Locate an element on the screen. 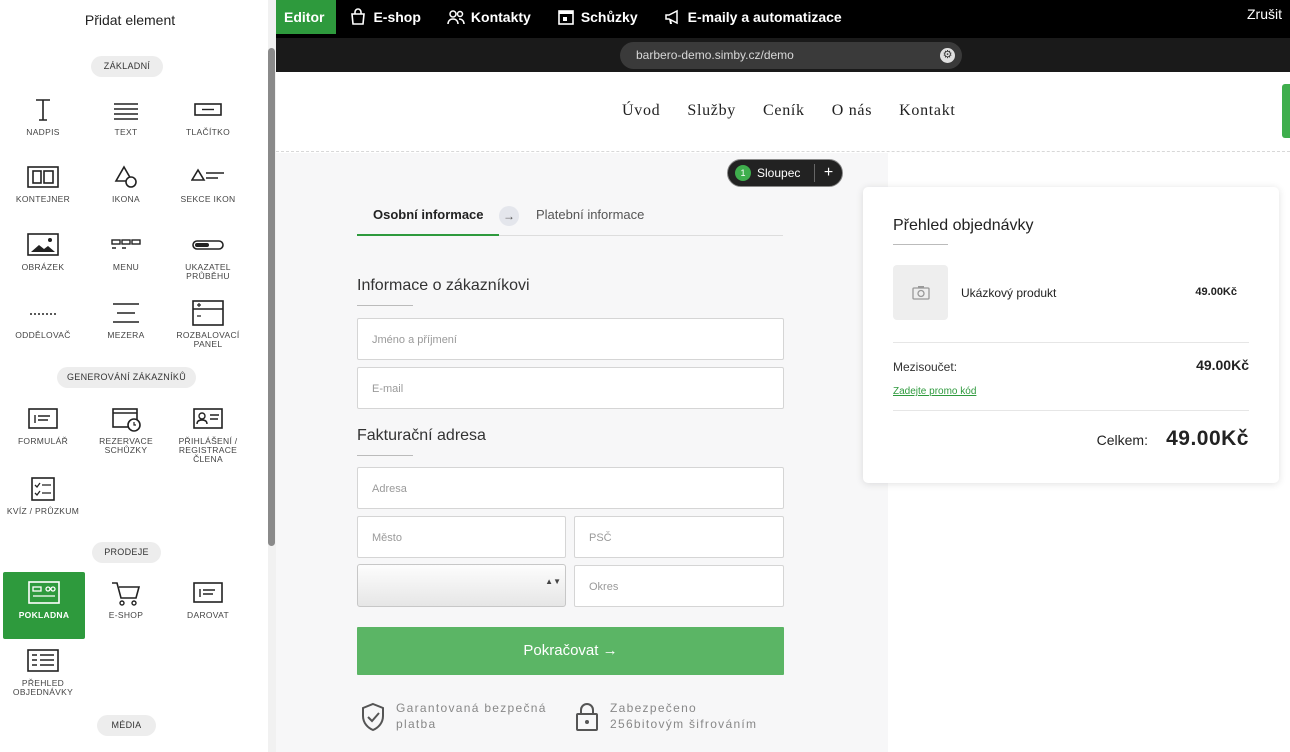 This screenshot has height=752, width=1290. nav-link-home: Úvod is located at coordinates (641, 111).